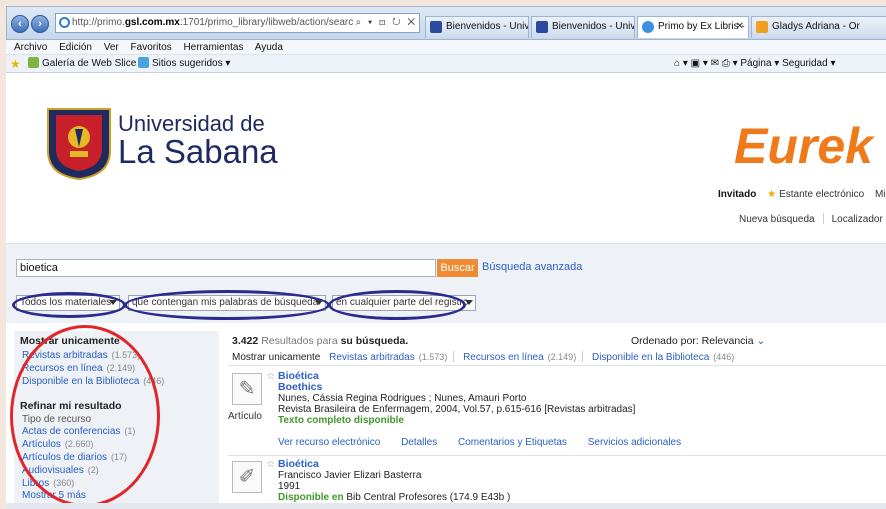  What do you see at coordinates (35, 483) in the screenshot?
I see `facet-link: Libros` at bounding box center [35, 483].